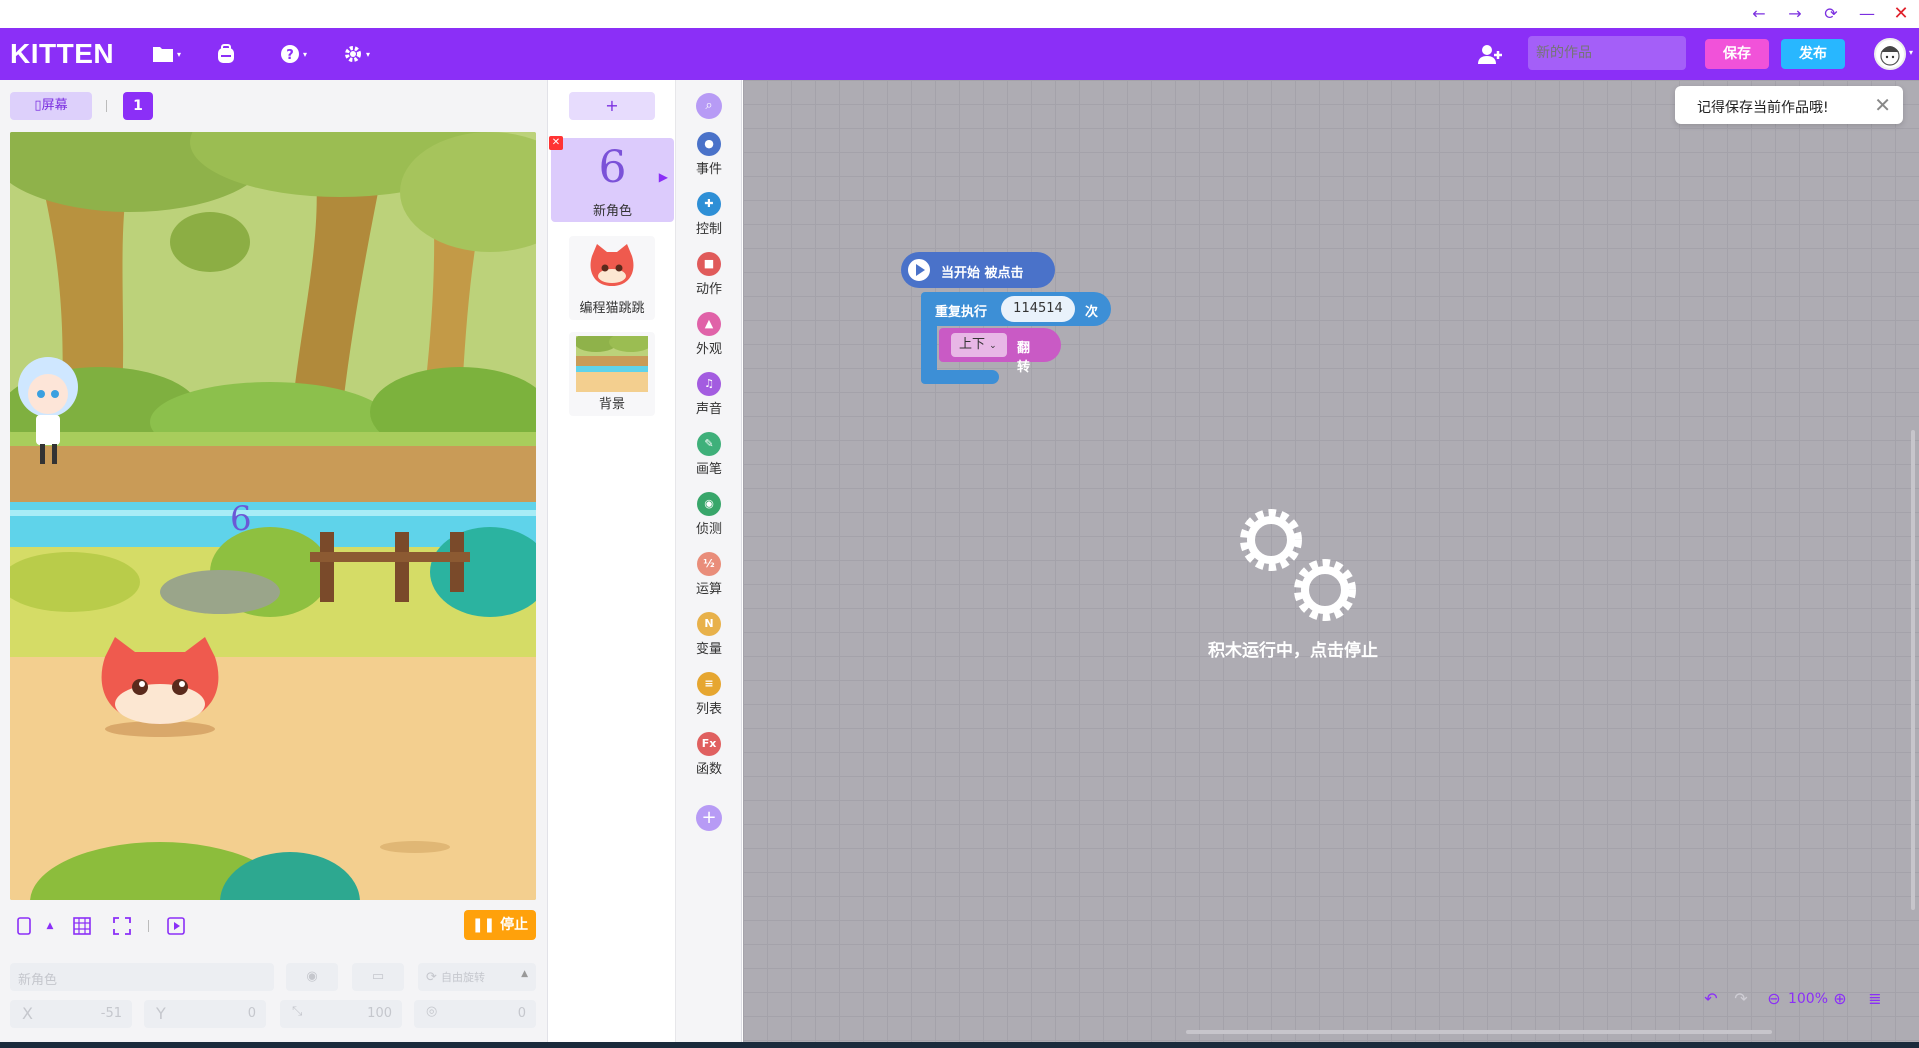 The height and width of the screenshot is (1048, 1919). What do you see at coordinates (709, 204) in the screenshot?
I see `category-icon: ✚` at bounding box center [709, 204].